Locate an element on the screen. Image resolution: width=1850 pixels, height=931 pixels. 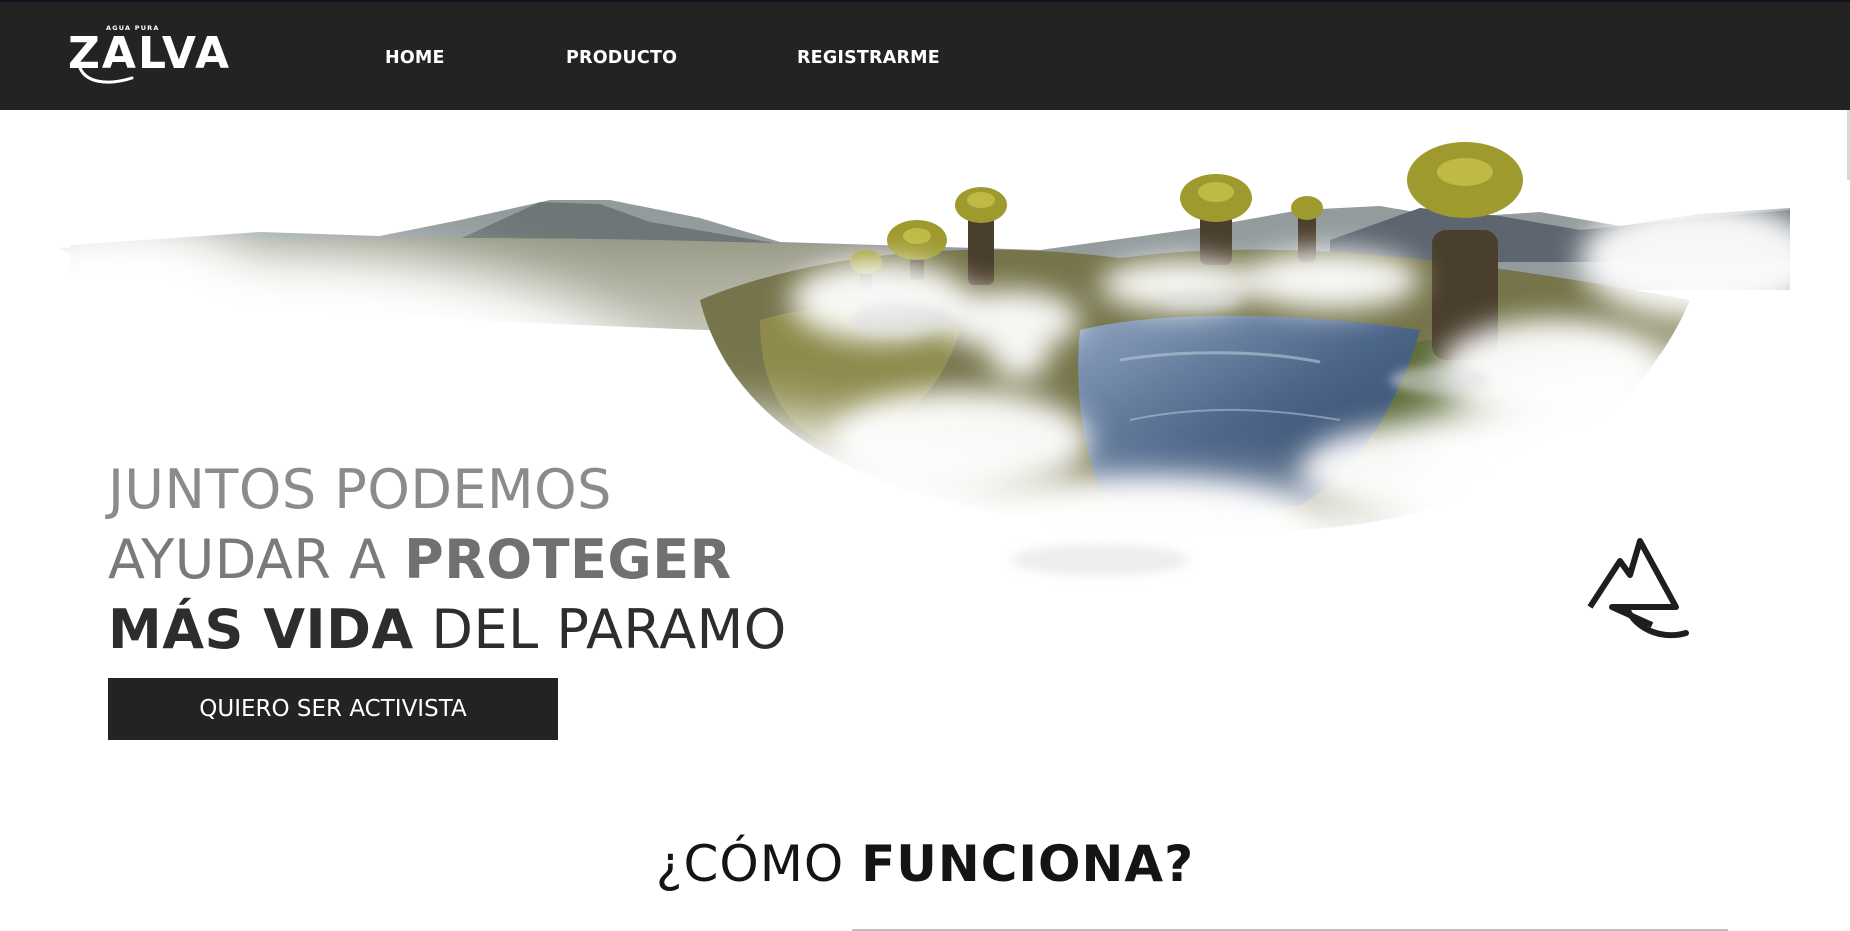
hero-headline-line-2-light: AYUDAR A is located at coordinates (256, 559).